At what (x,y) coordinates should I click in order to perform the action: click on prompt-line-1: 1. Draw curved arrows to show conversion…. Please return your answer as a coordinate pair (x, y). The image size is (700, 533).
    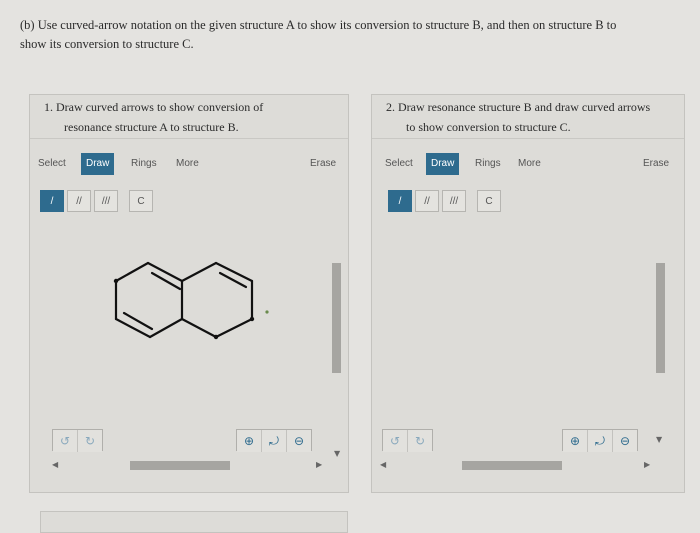
    Looking at the image, I should click on (154, 107).